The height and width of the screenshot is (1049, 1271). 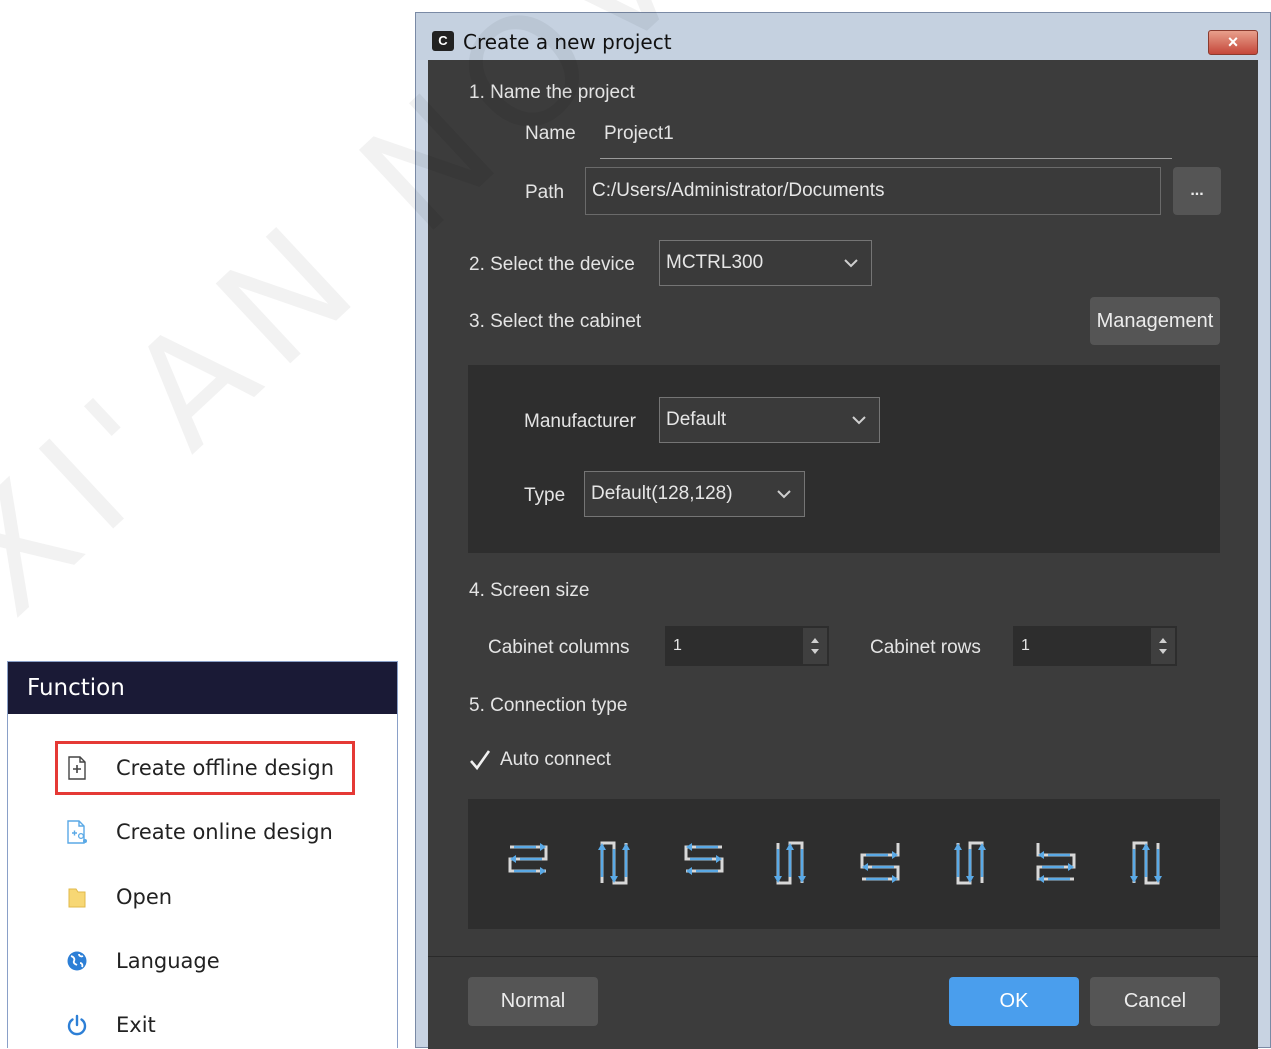 I want to click on type-select: Default(128,128), so click(x=694, y=494).